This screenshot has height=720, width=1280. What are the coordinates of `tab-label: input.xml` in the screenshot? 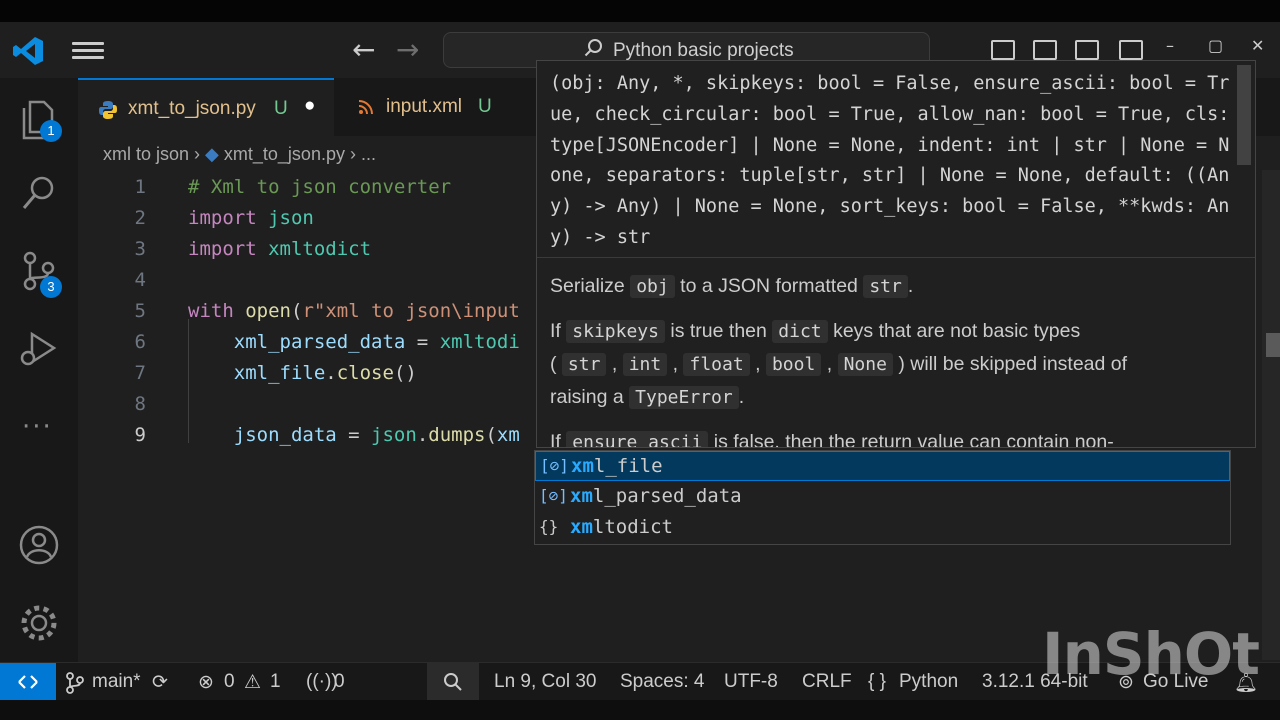 It's located at (424, 106).